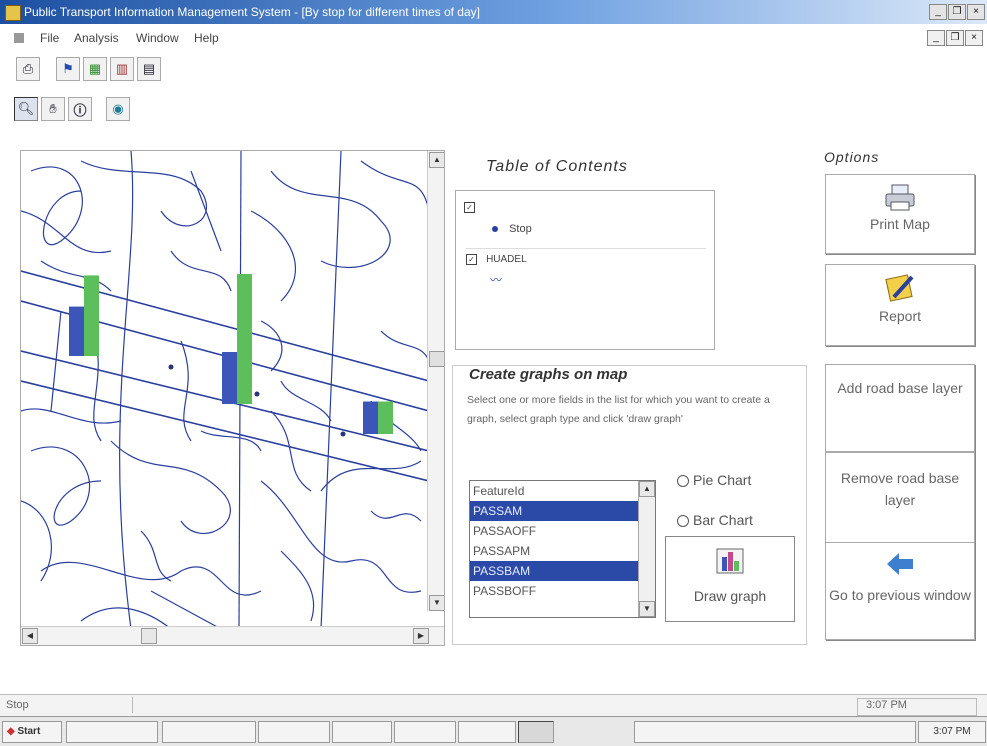  Describe the element at coordinates (900, 388) in the screenshot. I see `add-road-base-layer-label: Add road base layer` at that location.